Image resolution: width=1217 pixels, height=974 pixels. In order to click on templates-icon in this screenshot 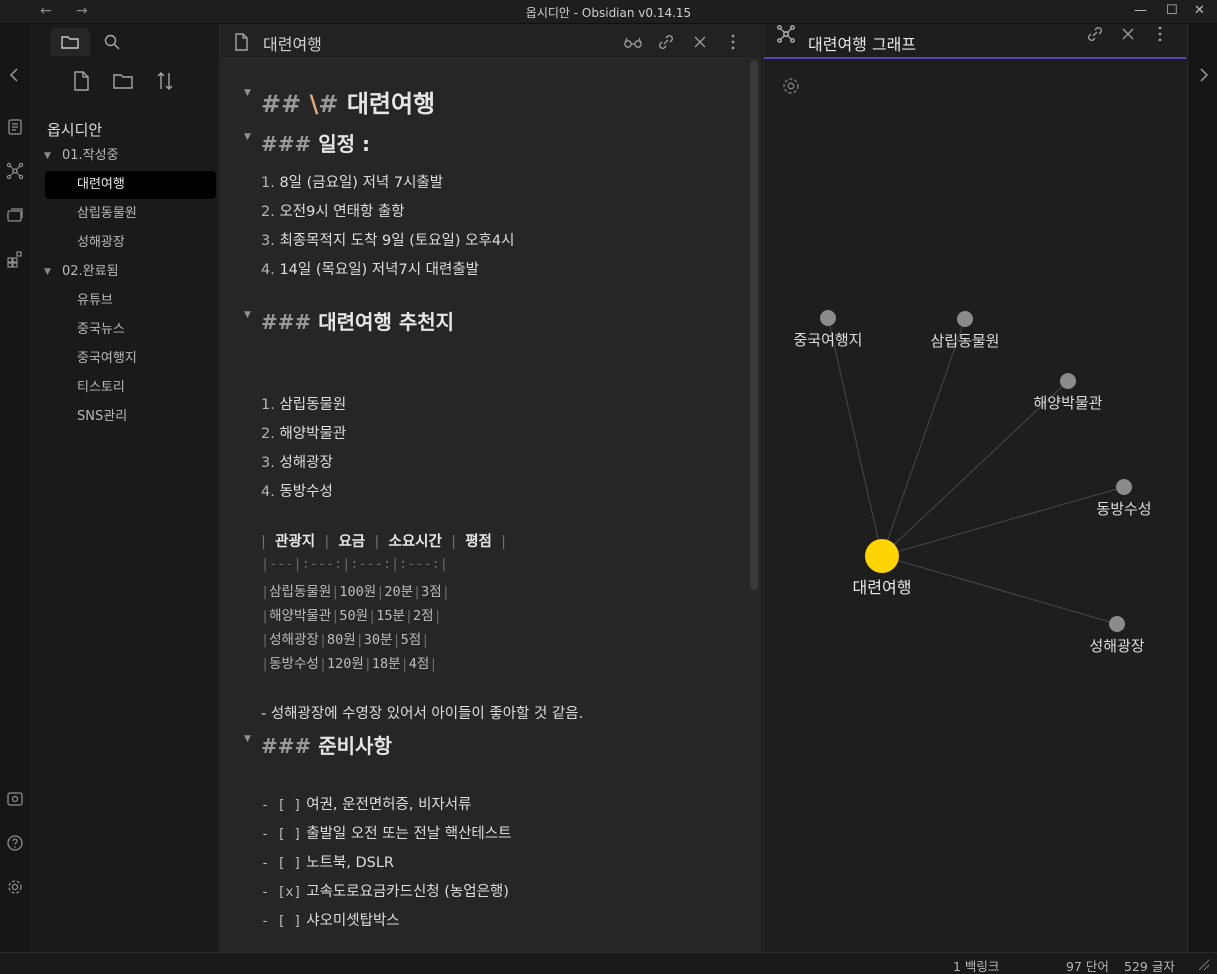, I will do `click(15, 215)`.